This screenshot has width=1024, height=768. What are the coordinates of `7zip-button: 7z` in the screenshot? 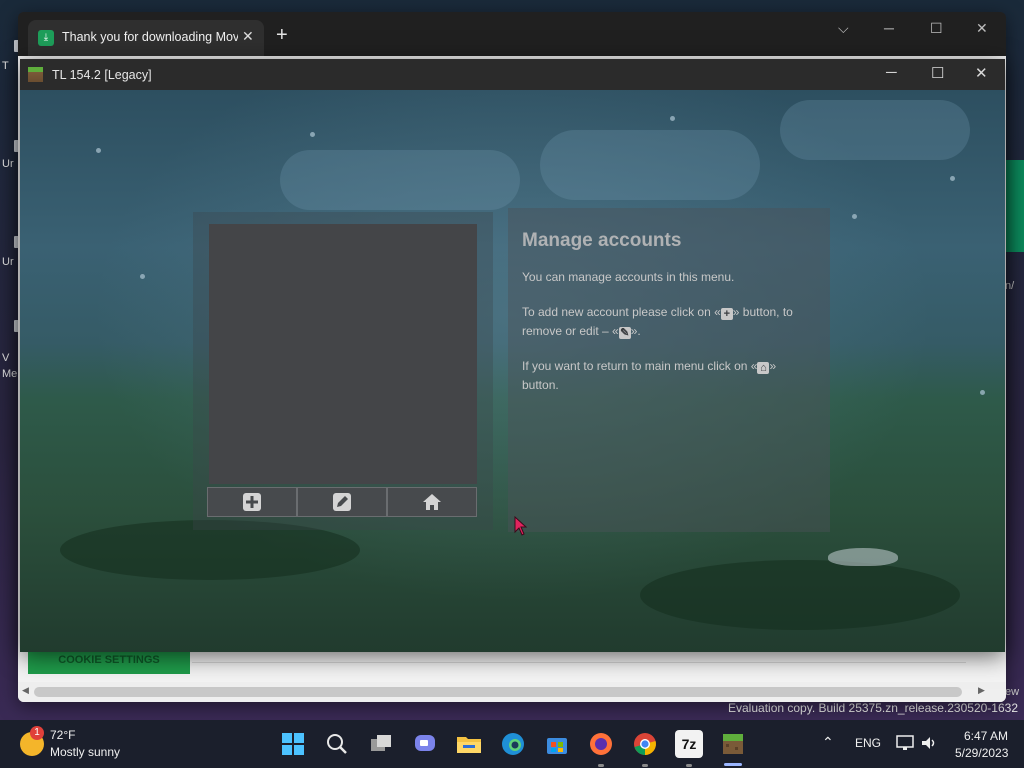 It's located at (689, 744).